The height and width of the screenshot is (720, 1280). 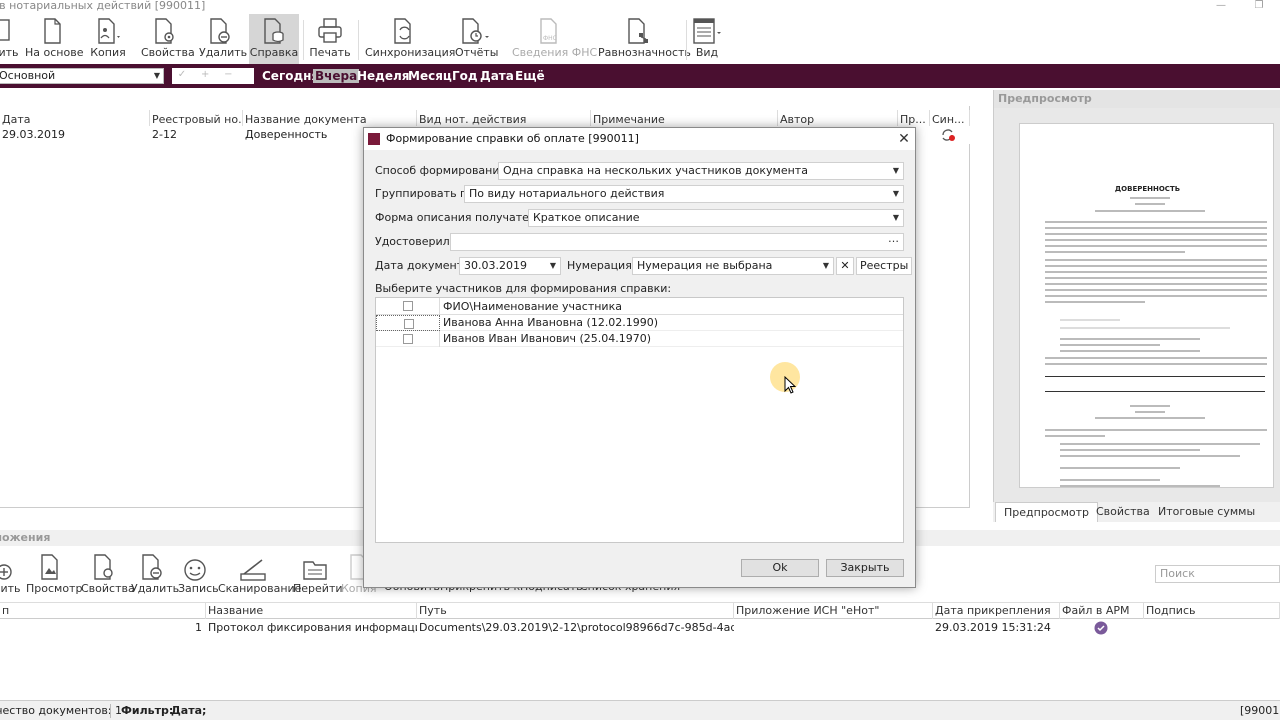 What do you see at coordinates (414, 241) in the screenshot?
I see `certifier-label: Удостоверил:` at bounding box center [414, 241].